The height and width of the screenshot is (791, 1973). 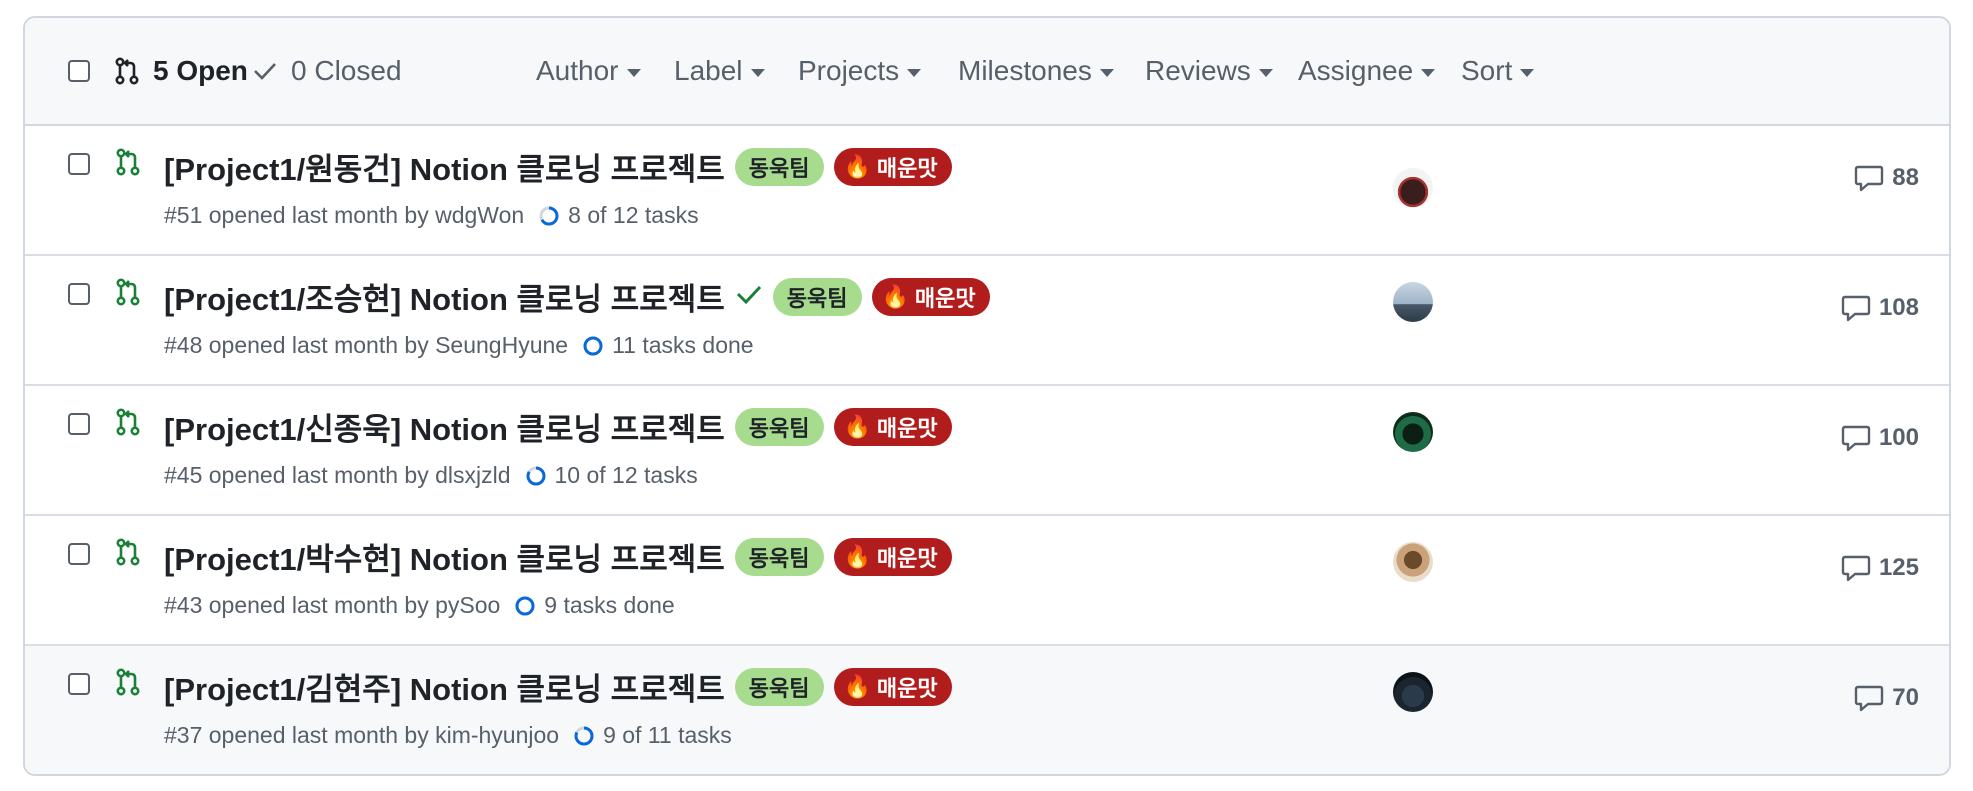 I want to click on task-progress: 10 of 12 tasks, so click(x=611, y=475).